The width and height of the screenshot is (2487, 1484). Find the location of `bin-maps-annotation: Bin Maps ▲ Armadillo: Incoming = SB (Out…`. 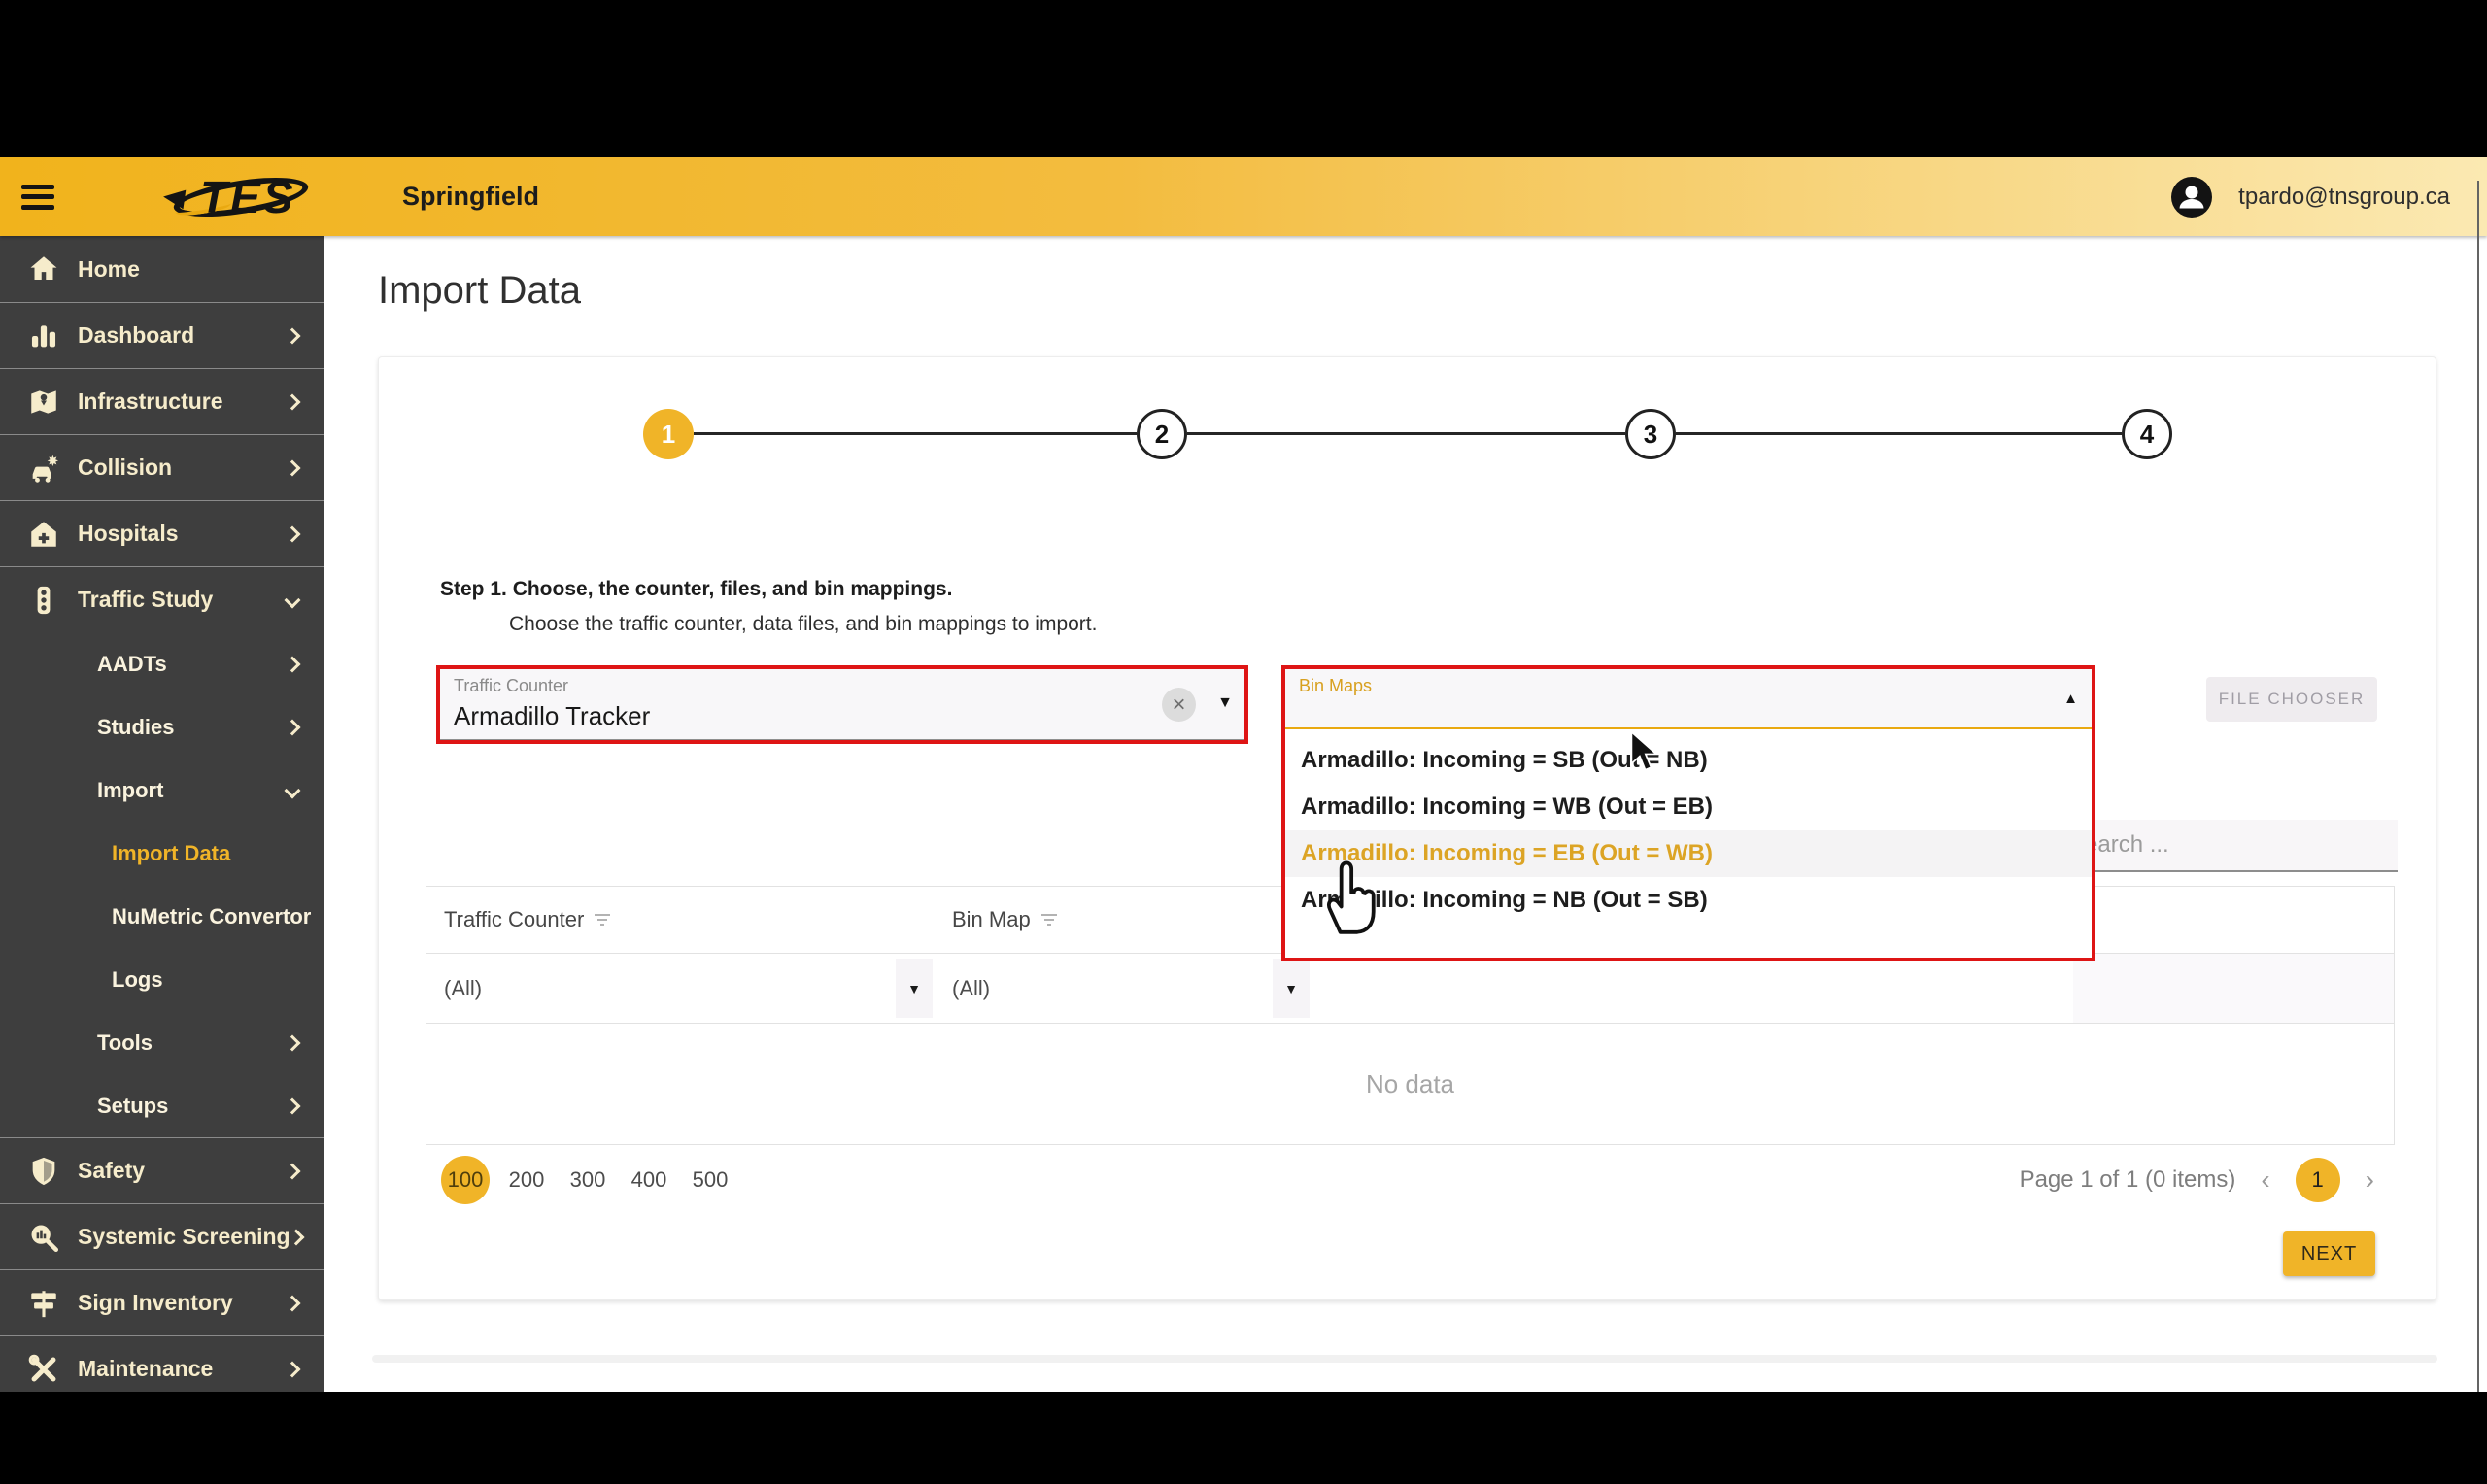

bin-maps-annotation: Bin Maps ▲ Armadillo: Incoming = SB (Out… is located at coordinates (1688, 813).